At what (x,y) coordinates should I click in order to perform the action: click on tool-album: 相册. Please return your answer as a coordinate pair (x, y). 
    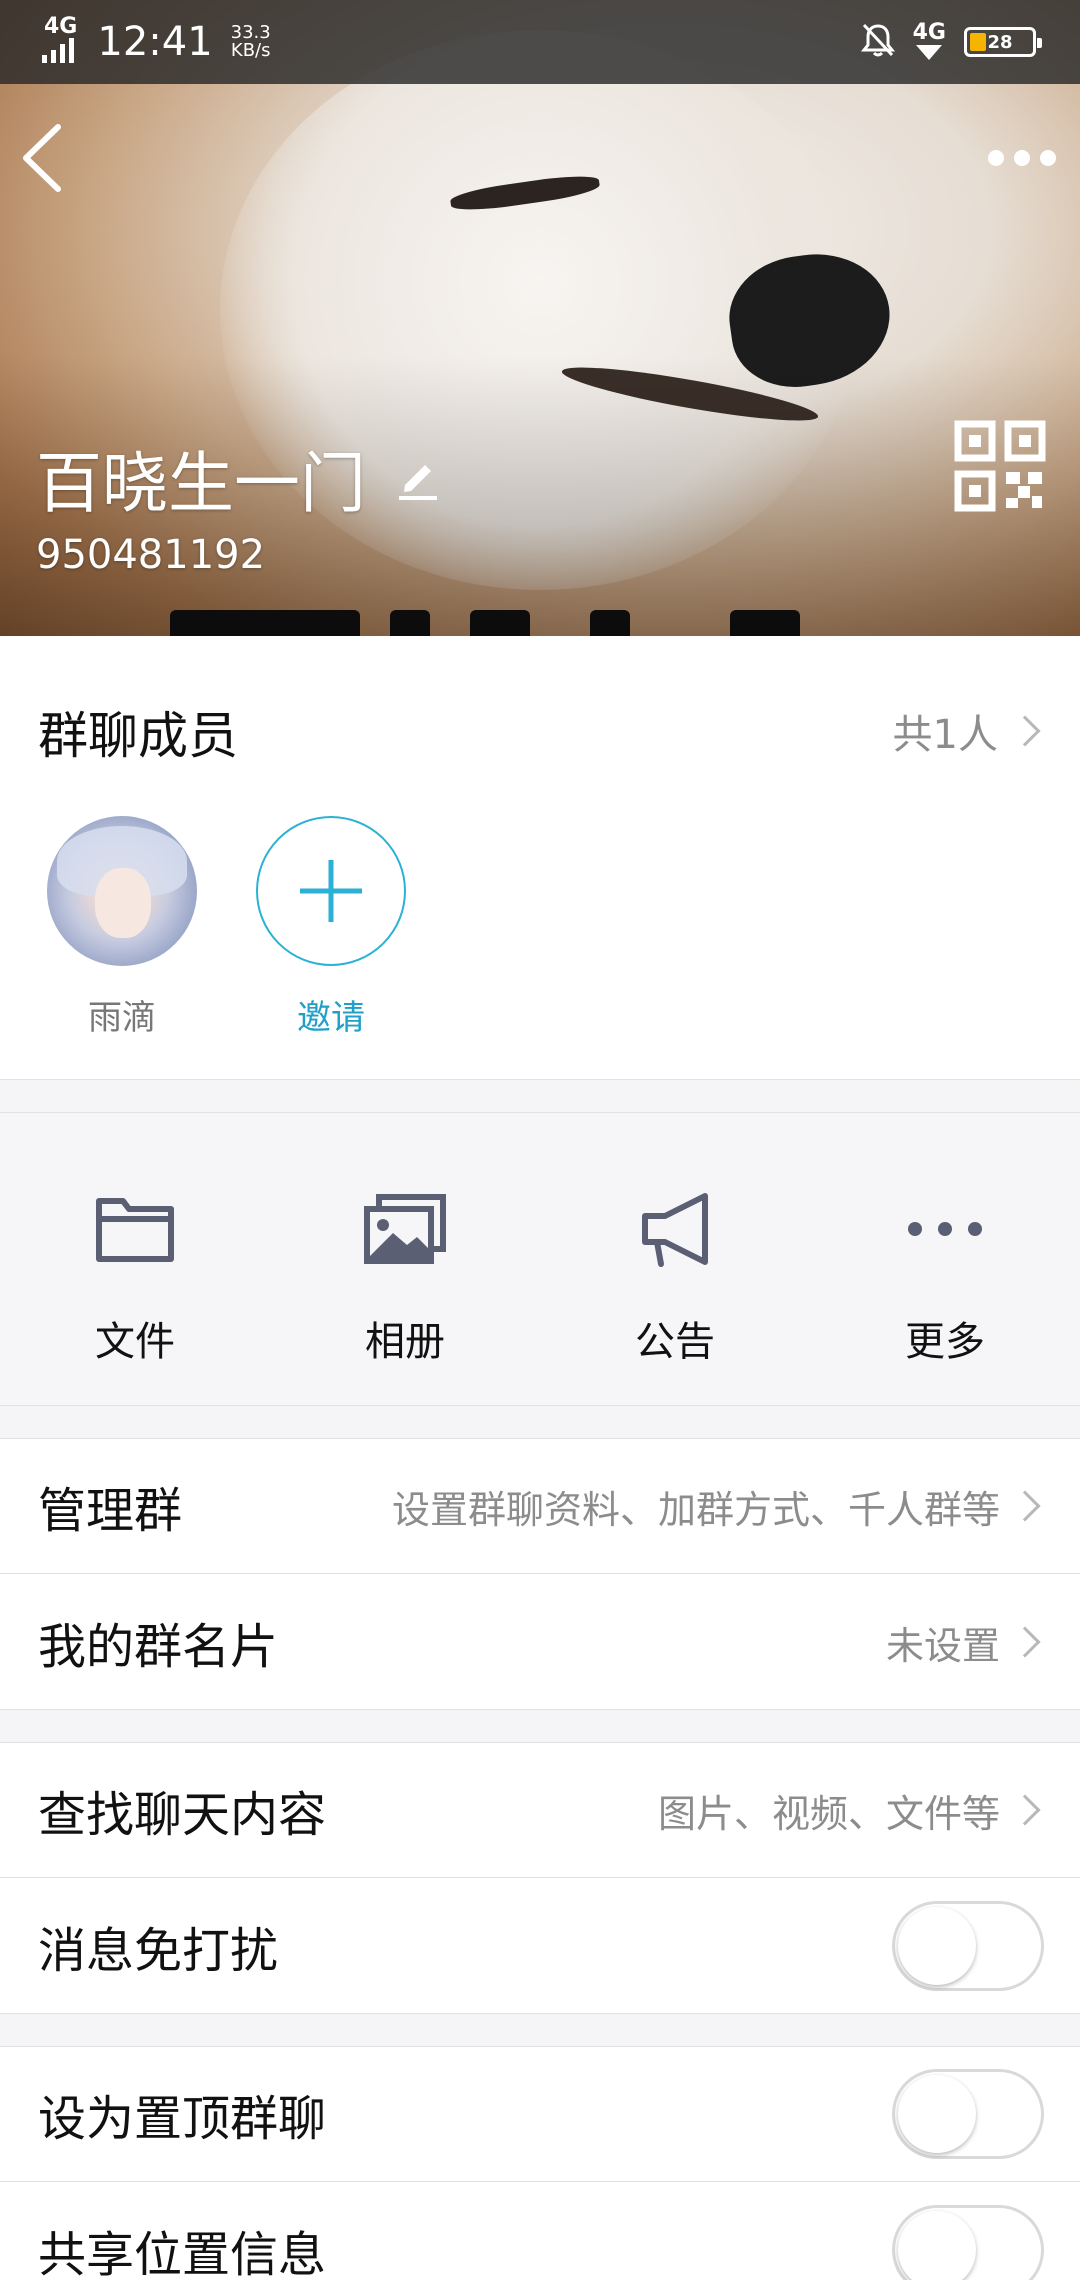
    Looking at the image, I should click on (405, 1259).